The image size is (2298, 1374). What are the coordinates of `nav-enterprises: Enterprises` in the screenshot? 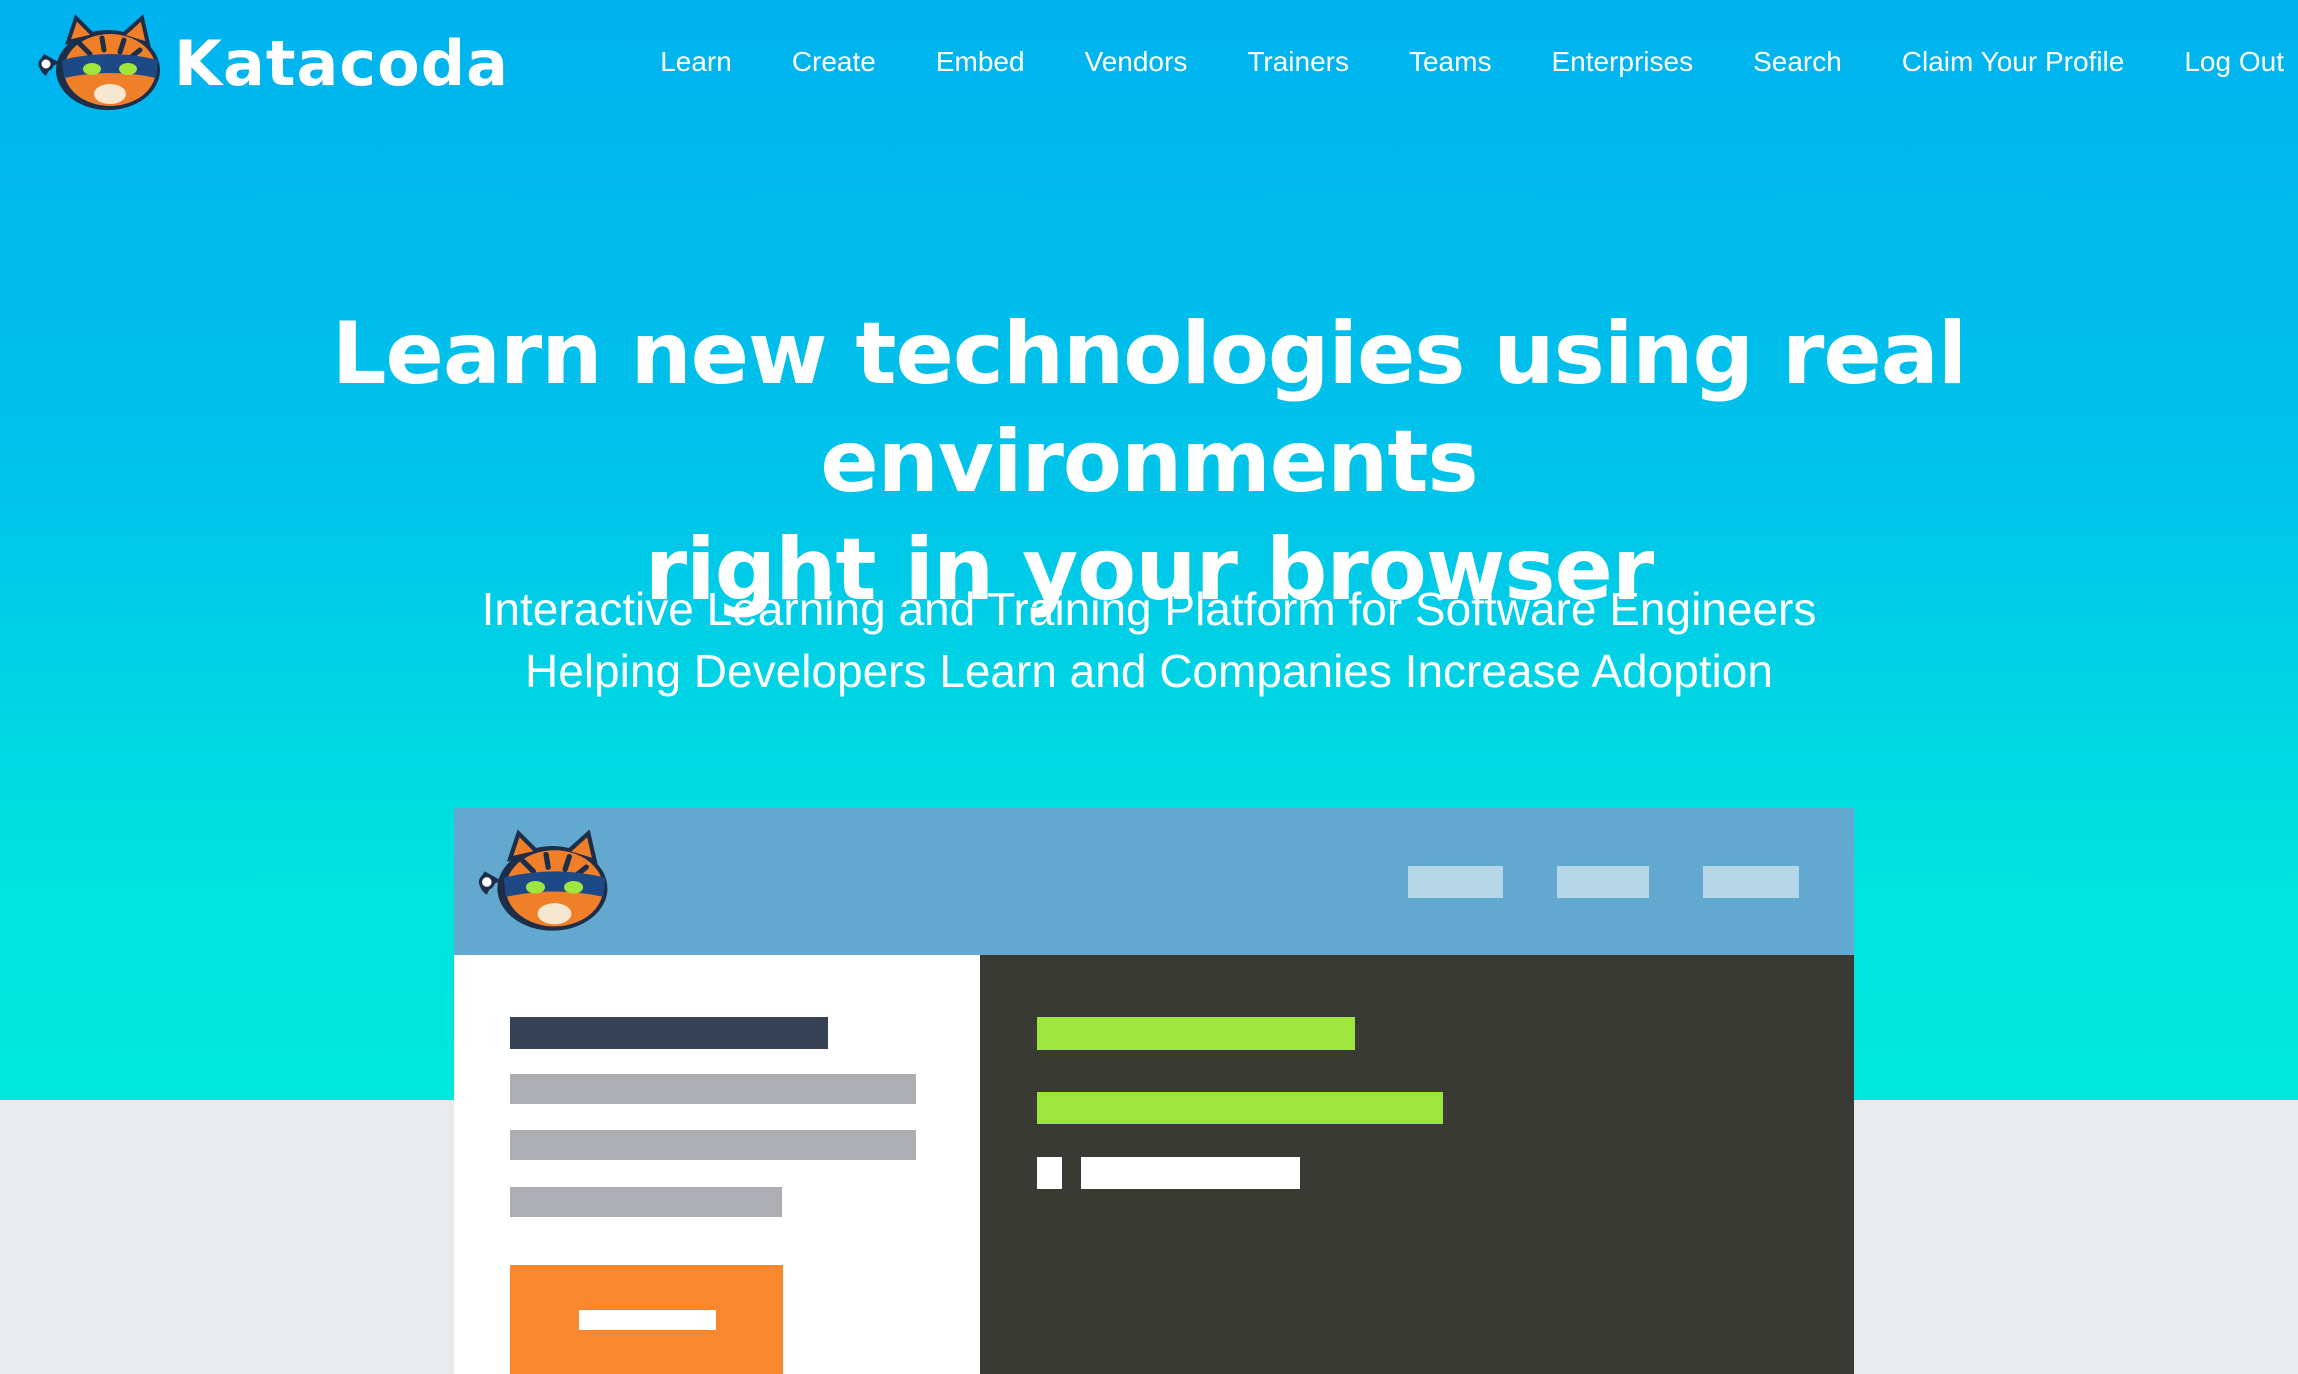 It's located at (1622, 62).